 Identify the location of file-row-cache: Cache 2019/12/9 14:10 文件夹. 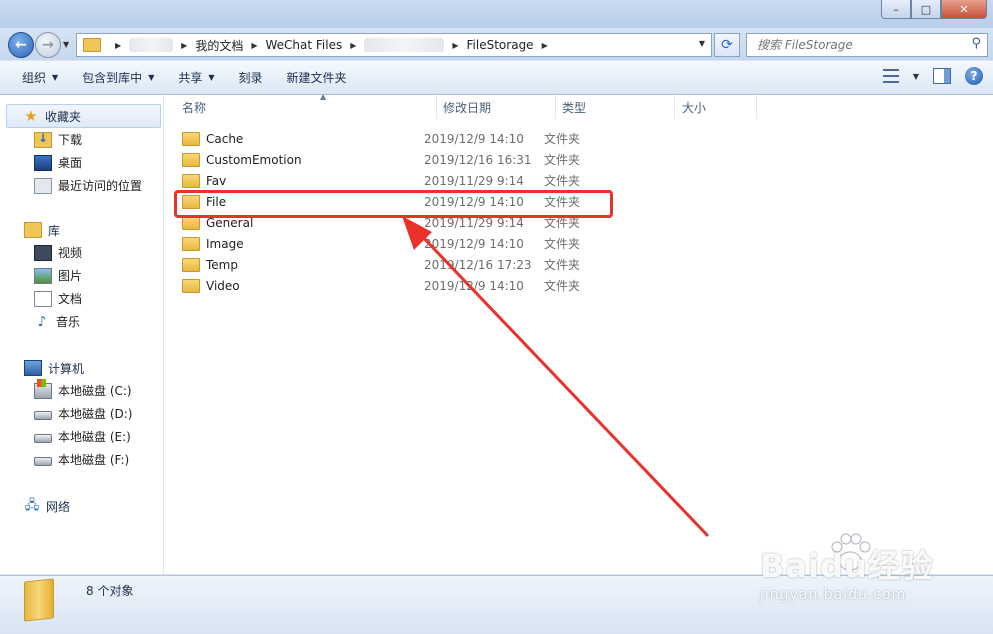
(387, 138).